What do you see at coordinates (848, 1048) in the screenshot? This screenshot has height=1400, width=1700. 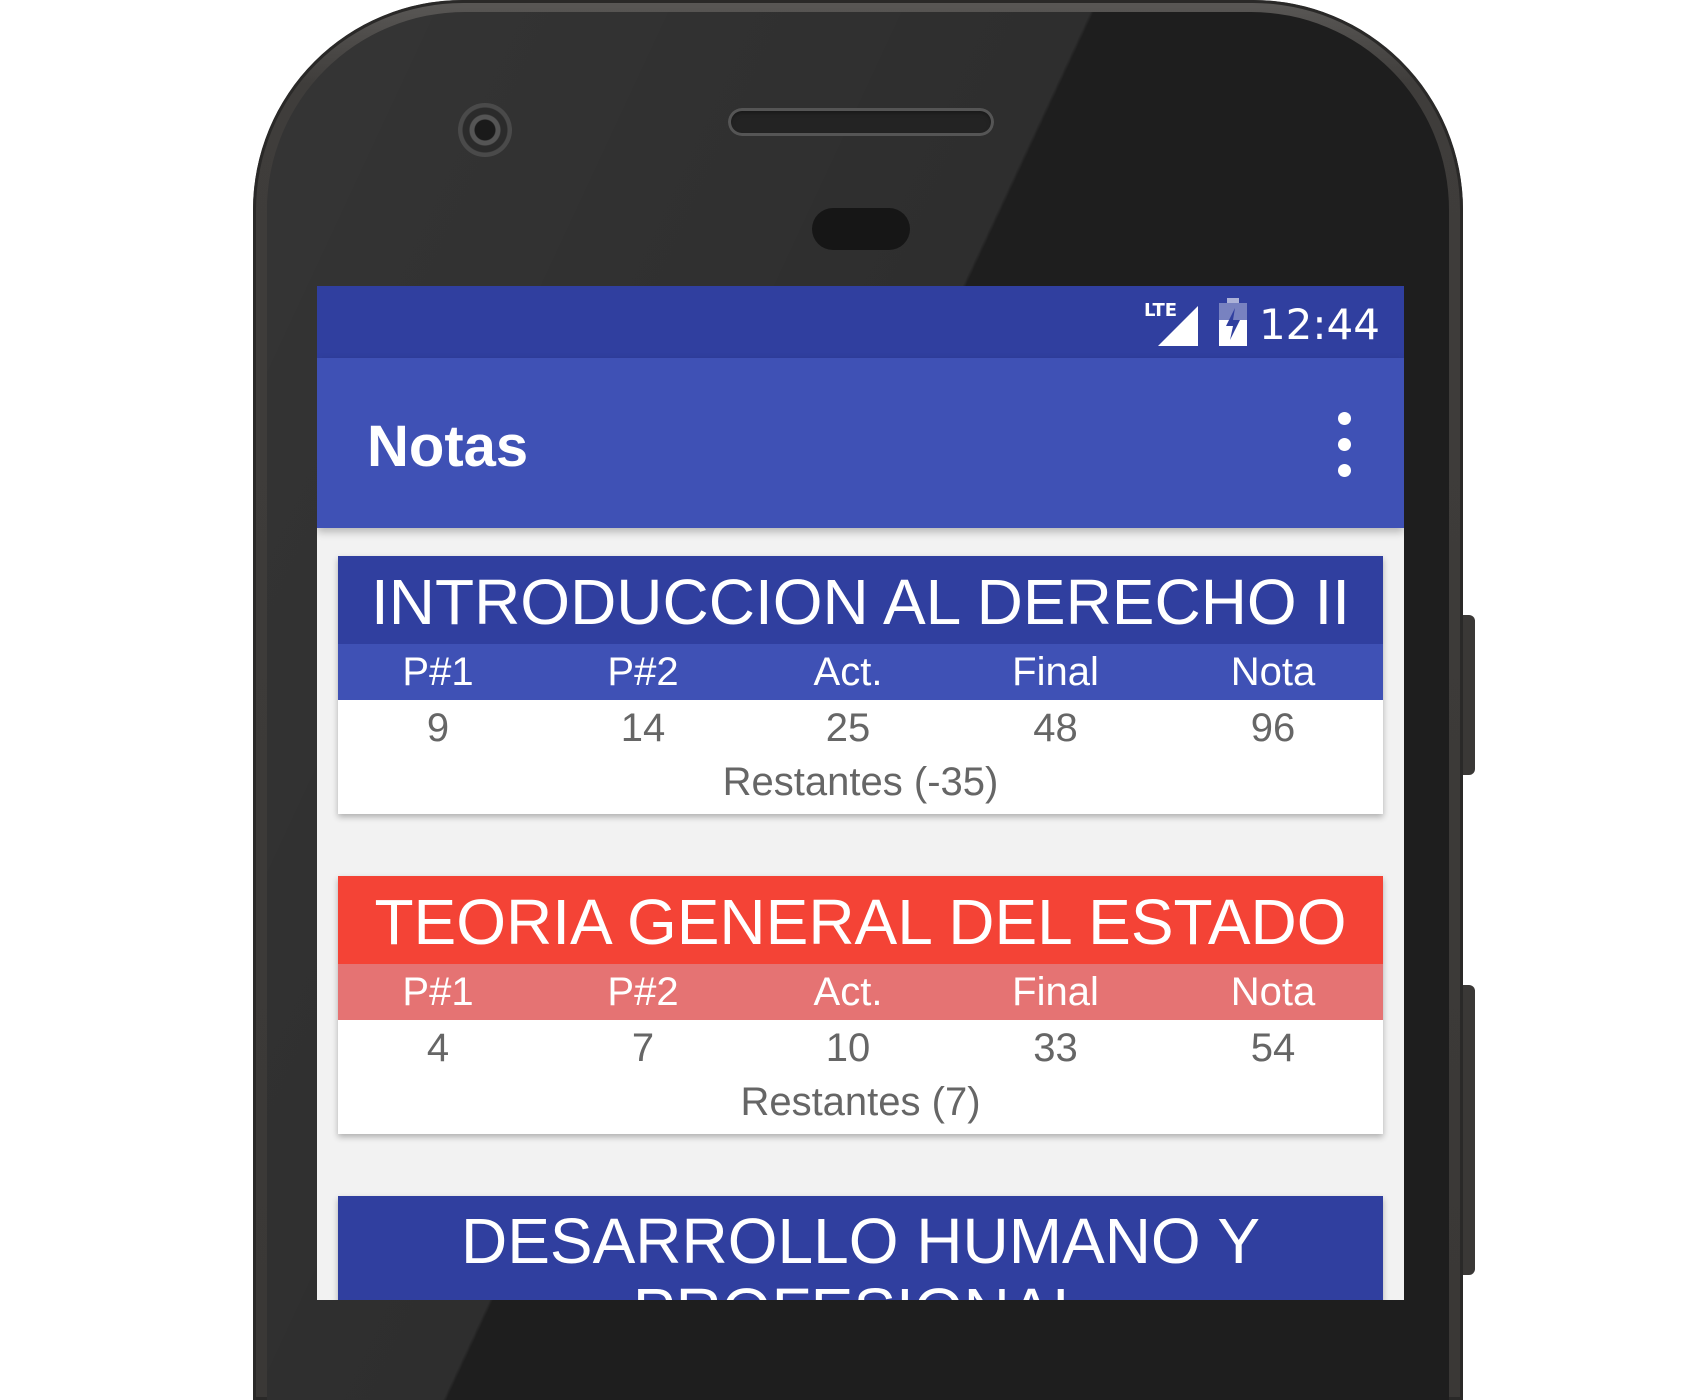 I see `grade-value: 10` at bounding box center [848, 1048].